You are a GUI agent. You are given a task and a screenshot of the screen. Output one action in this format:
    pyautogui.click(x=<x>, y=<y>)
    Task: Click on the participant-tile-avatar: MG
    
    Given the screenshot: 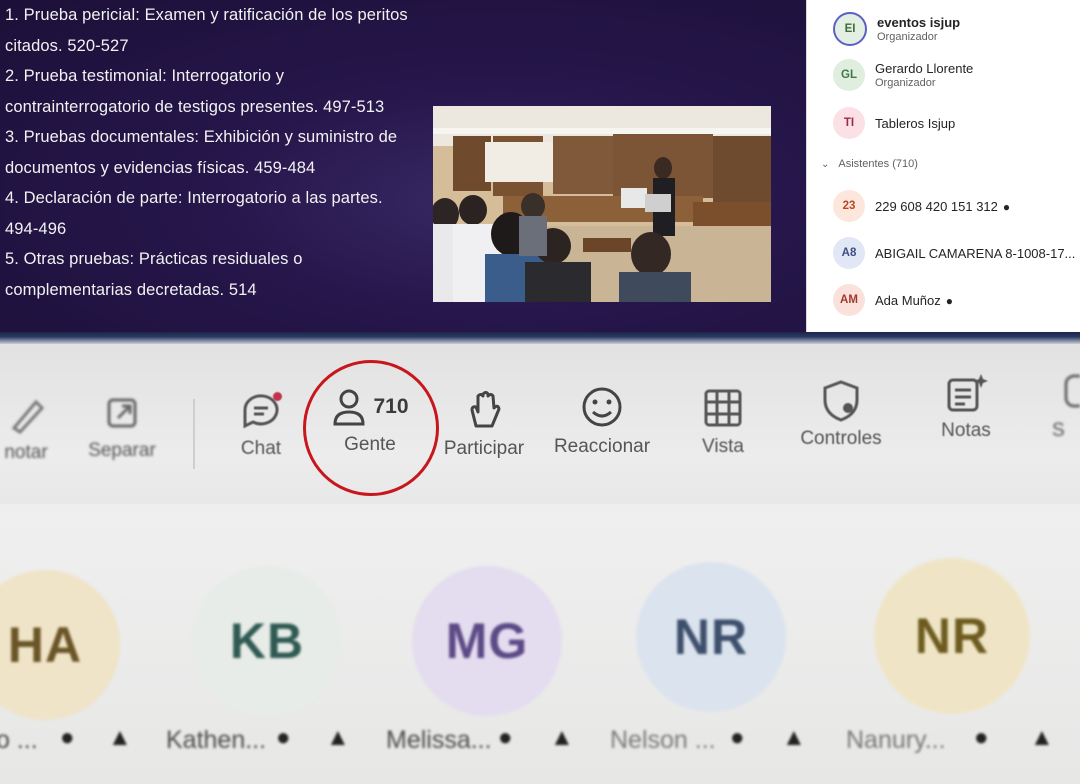 What is the action you would take?
    pyautogui.click(x=487, y=641)
    